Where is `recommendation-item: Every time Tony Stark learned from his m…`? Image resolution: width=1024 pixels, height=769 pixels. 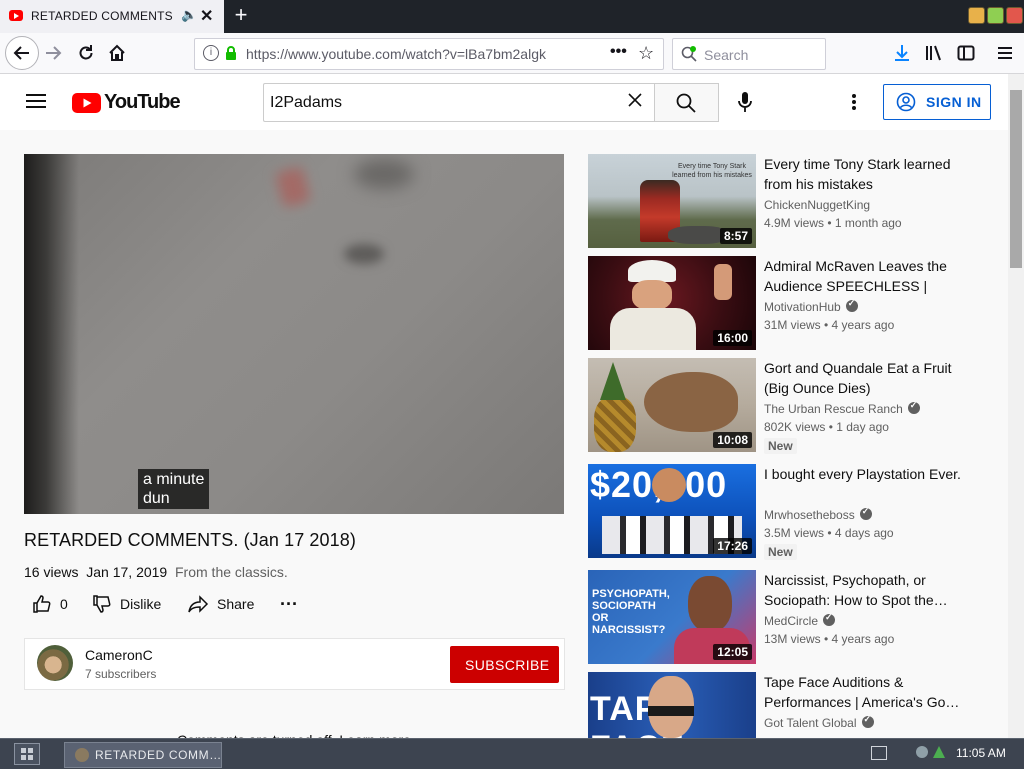
recommendation-item: Every time Tony Stark learned from his m… is located at coordinates (788, 201).